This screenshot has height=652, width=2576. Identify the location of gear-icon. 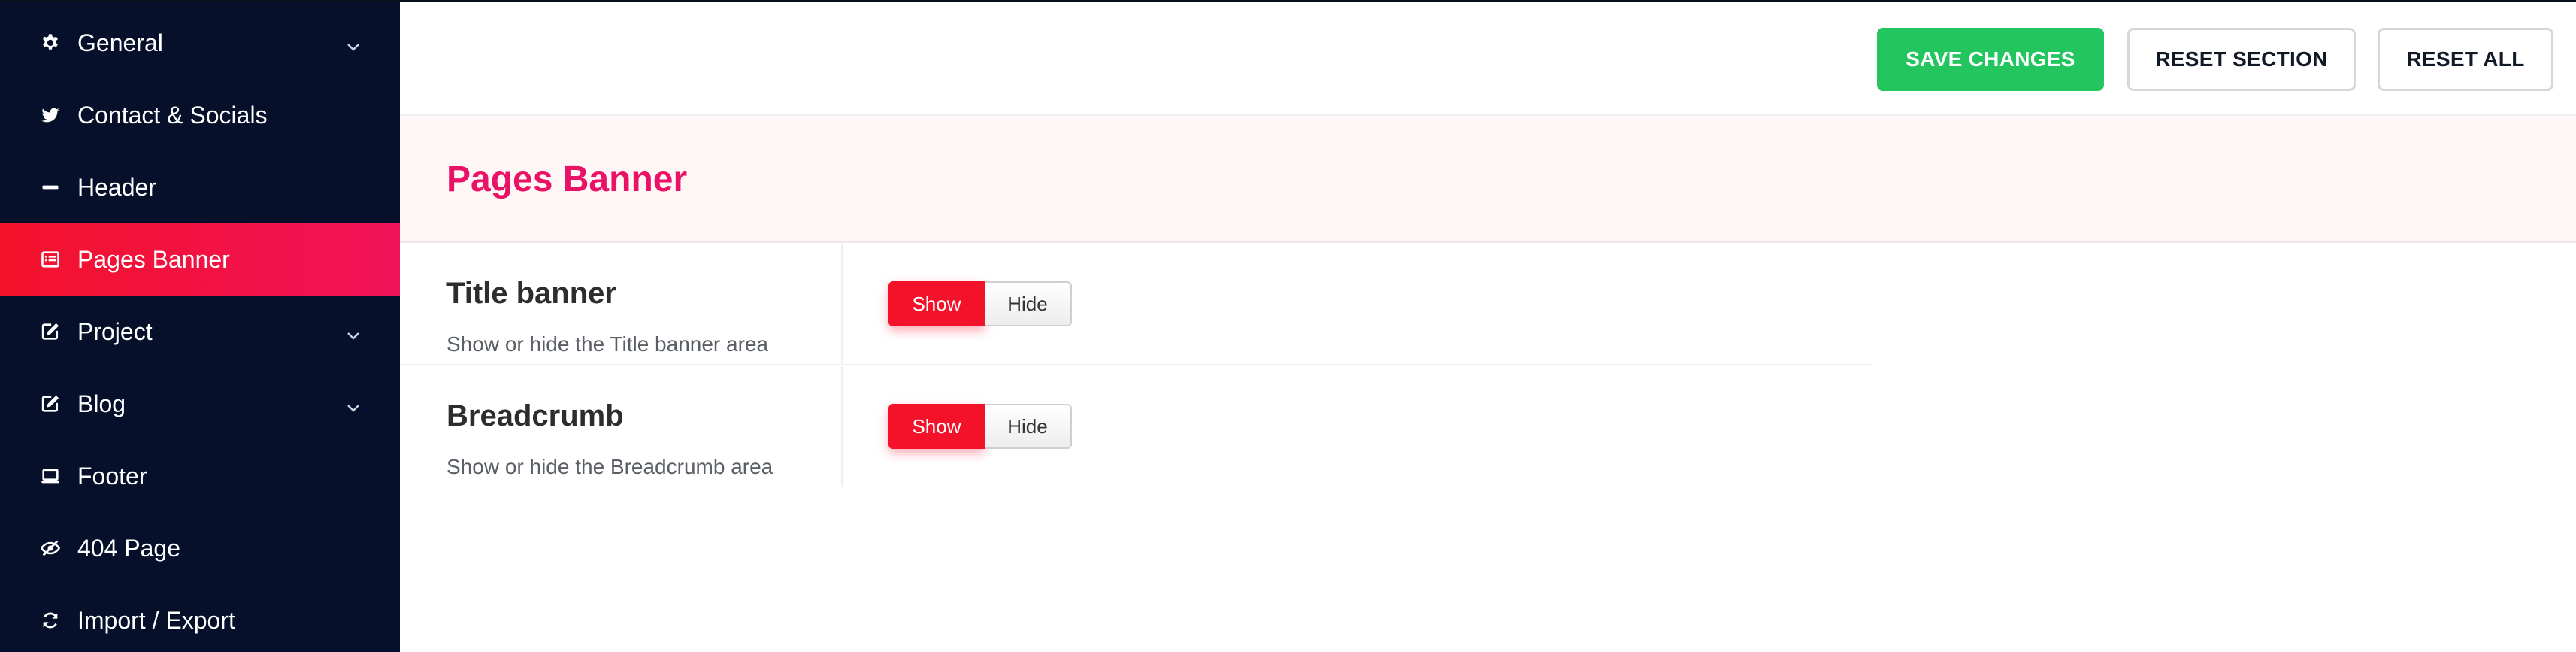
(50, 43).